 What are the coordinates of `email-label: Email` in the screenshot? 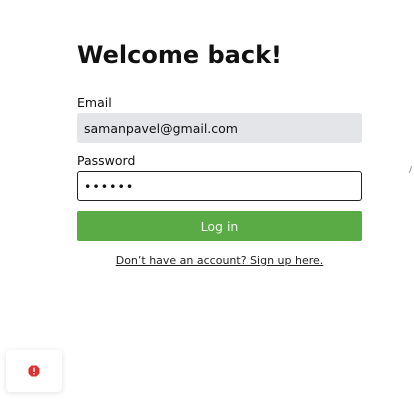 It's located at (94, 102).